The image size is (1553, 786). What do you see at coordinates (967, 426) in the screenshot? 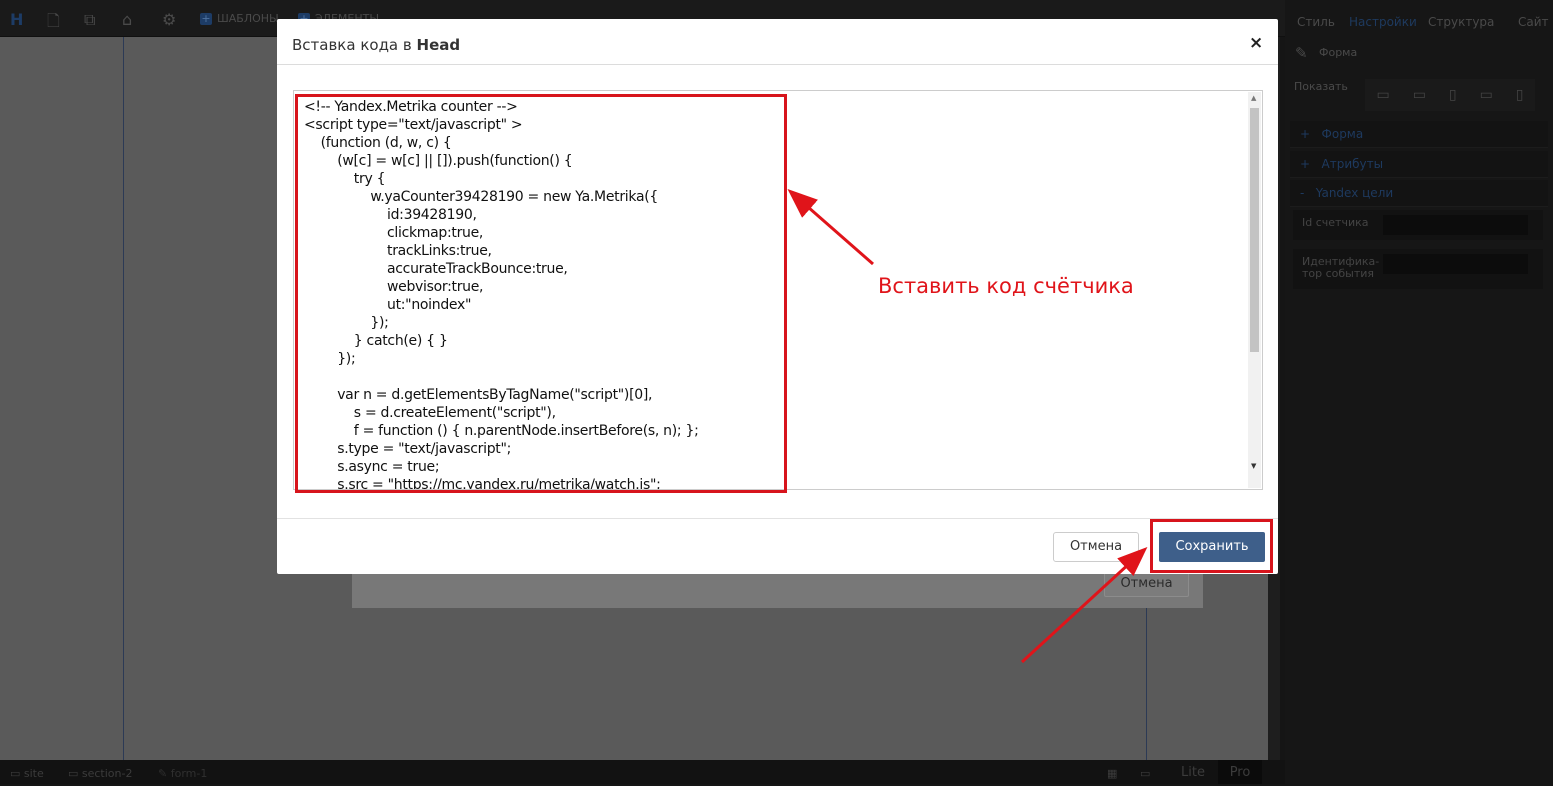
I see `annotation-arrows` at bounding box center [967, 426].